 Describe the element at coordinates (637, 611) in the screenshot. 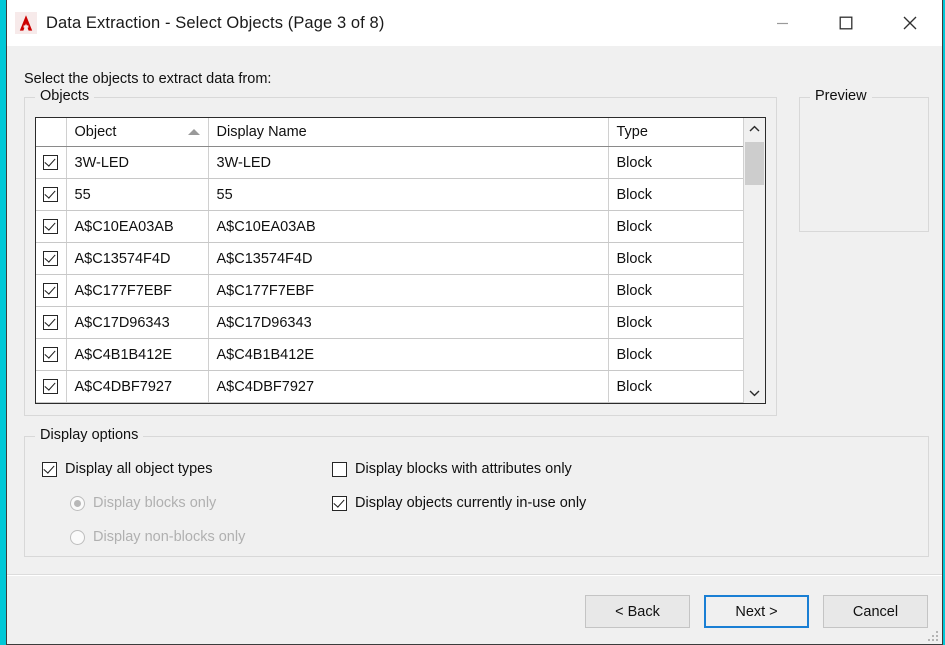

I see `back-button: < Back` at that location.